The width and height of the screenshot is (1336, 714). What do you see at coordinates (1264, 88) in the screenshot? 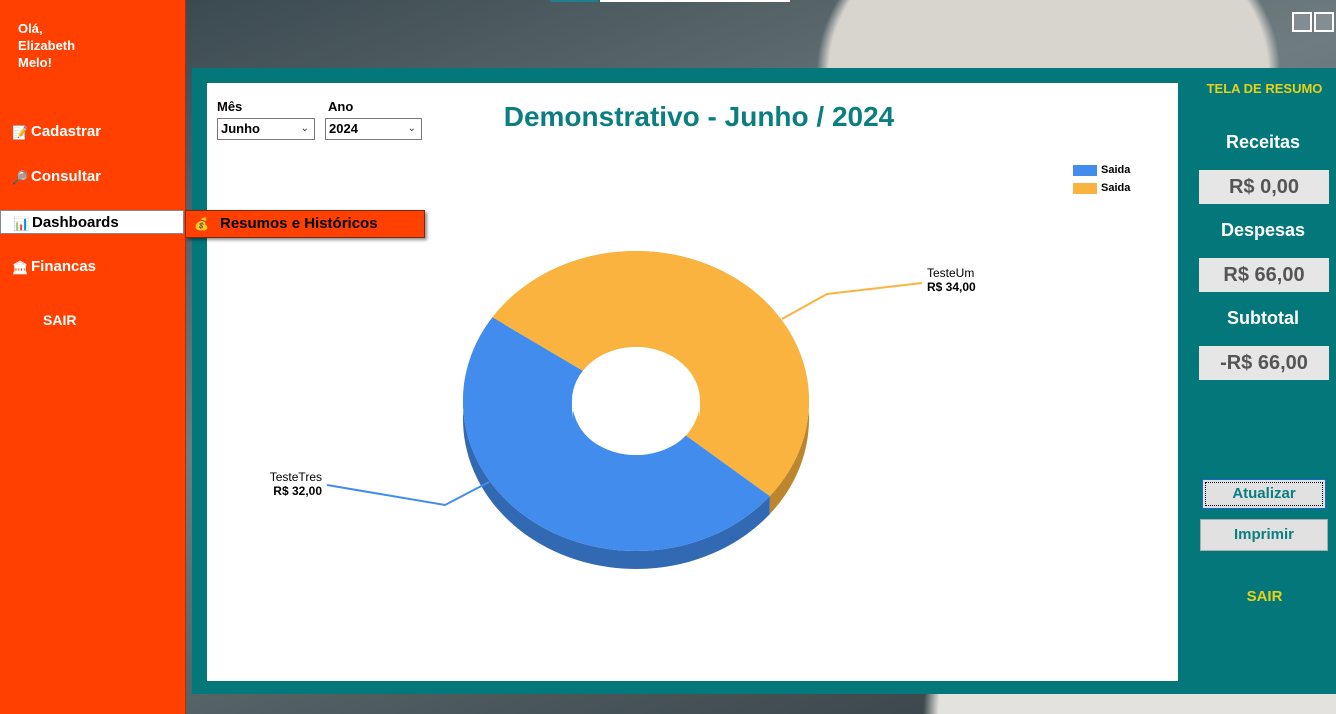
I see `summary-title: TELA DE RESUMO` at bounding box center [1264, 88].